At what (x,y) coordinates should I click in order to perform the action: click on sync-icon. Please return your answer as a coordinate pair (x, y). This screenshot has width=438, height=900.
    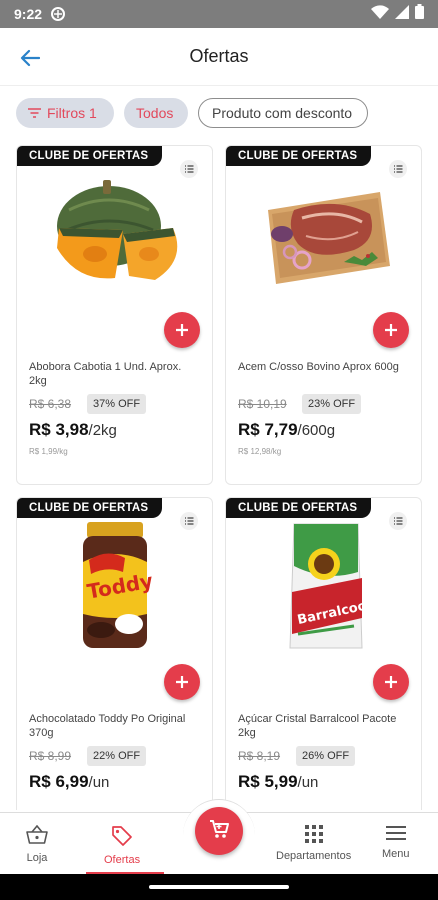
    Looking at the image, I should click on (58, 14).